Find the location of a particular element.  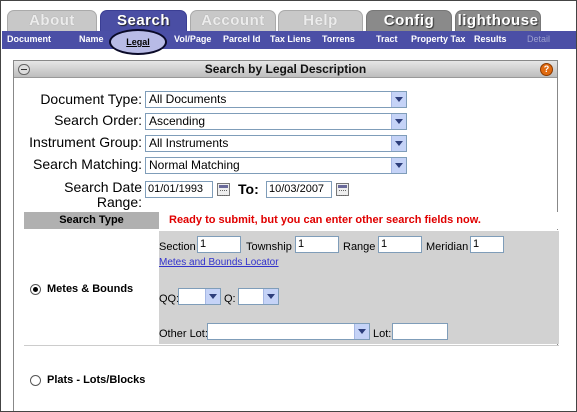

subnav-legal: Legal is located at coordinates (138, 42).